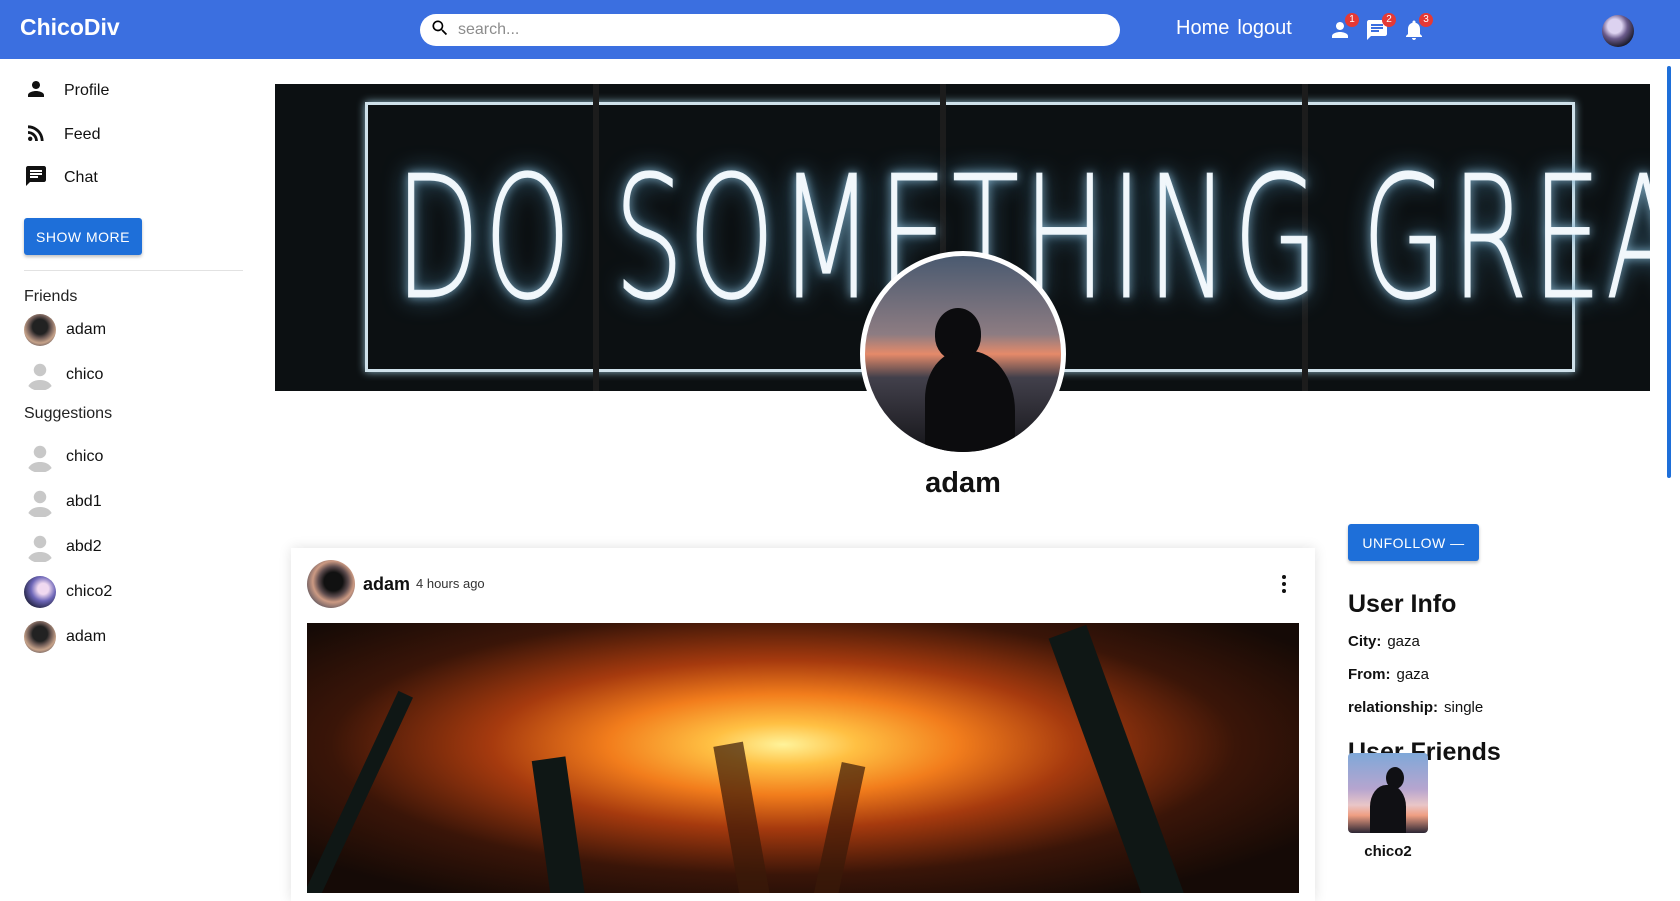  I want to click on user-friend-thumbnail, so click(1388, 793).